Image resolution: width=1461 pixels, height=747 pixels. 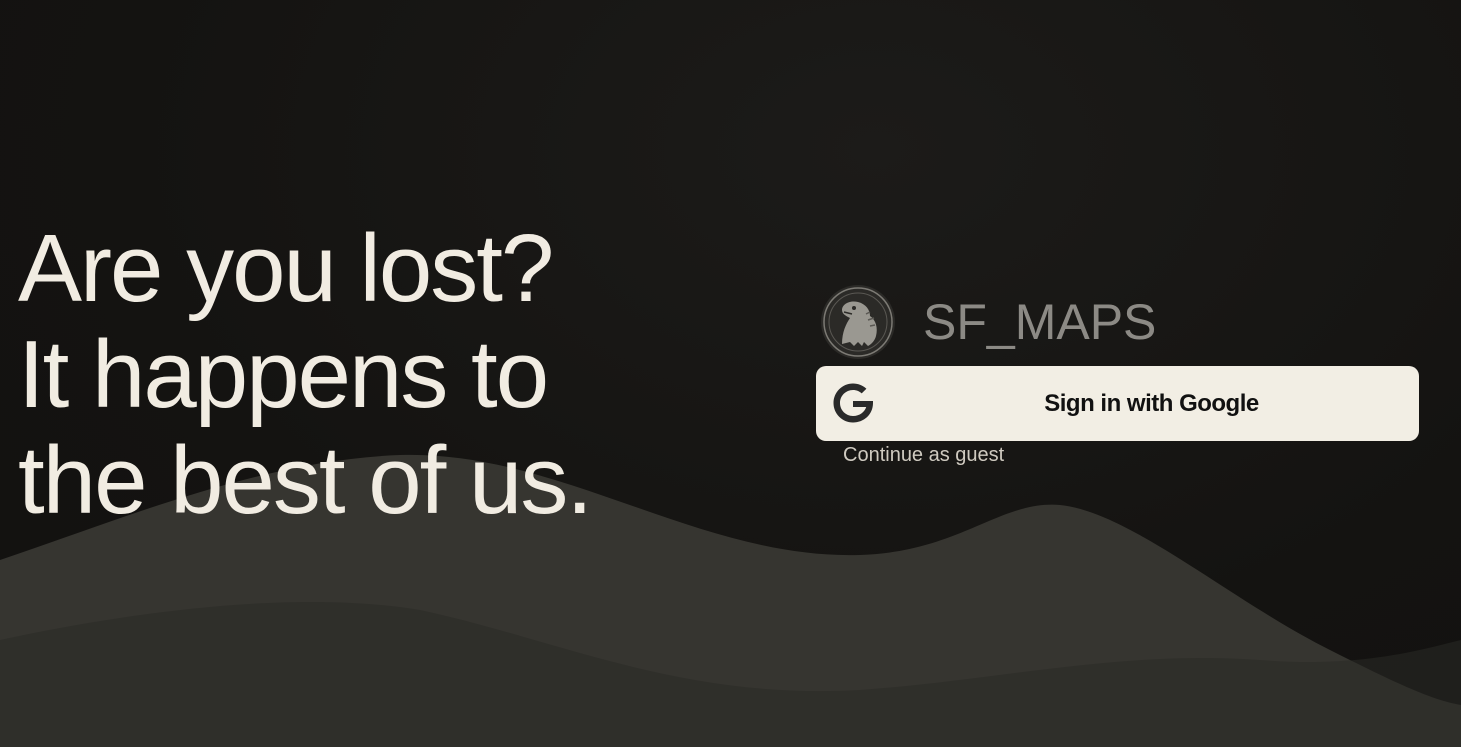 What do you see at coordinates (858, 322) in the screenshot?
I see `dinosaur-seal-logo-icon` at bounding box center [858, 322].